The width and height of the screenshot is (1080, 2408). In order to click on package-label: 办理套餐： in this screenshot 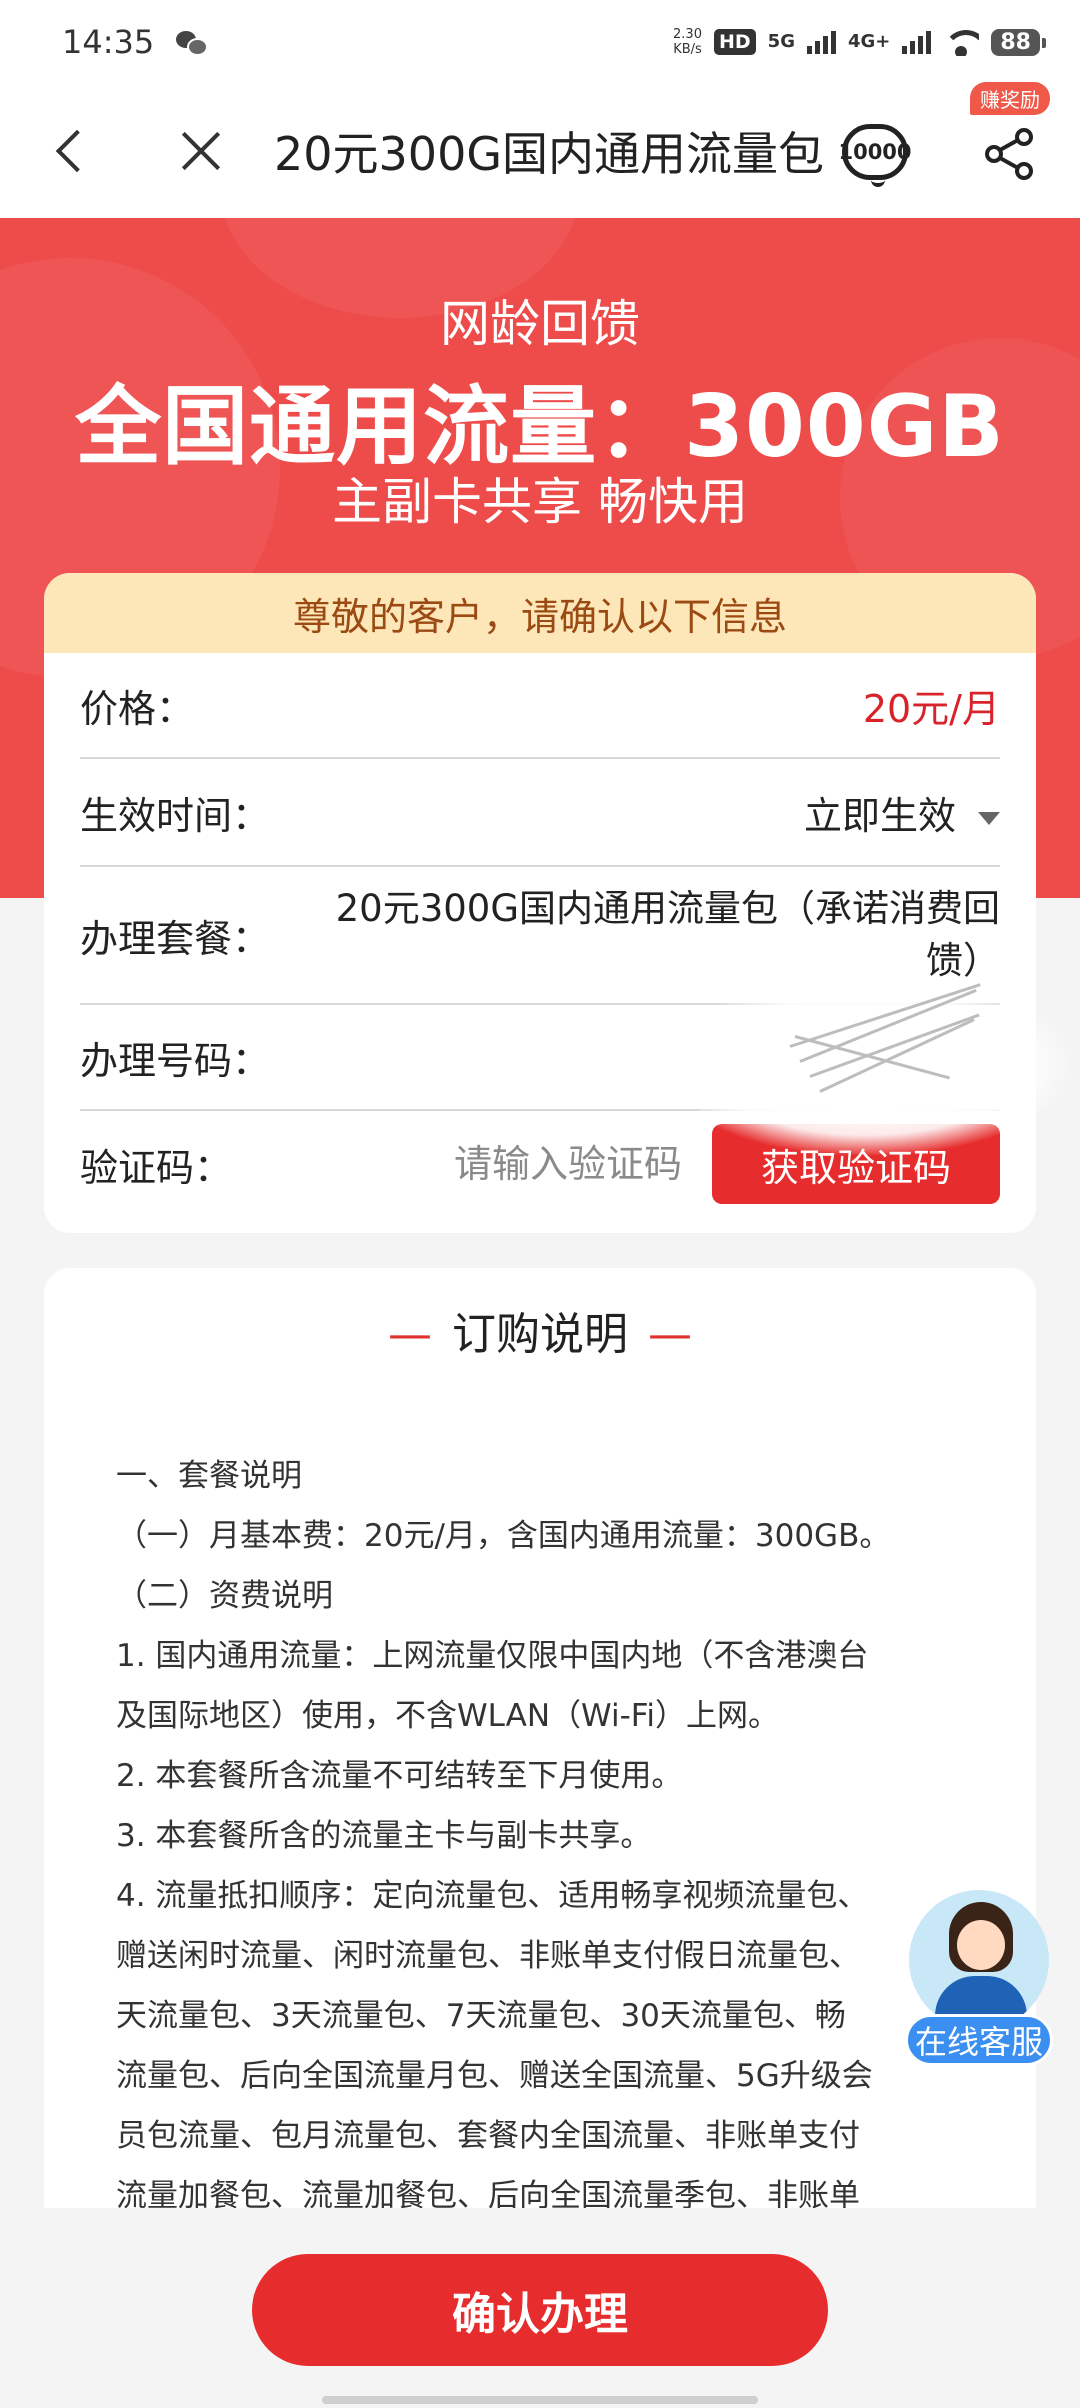, I will do `click(175, 938)`.